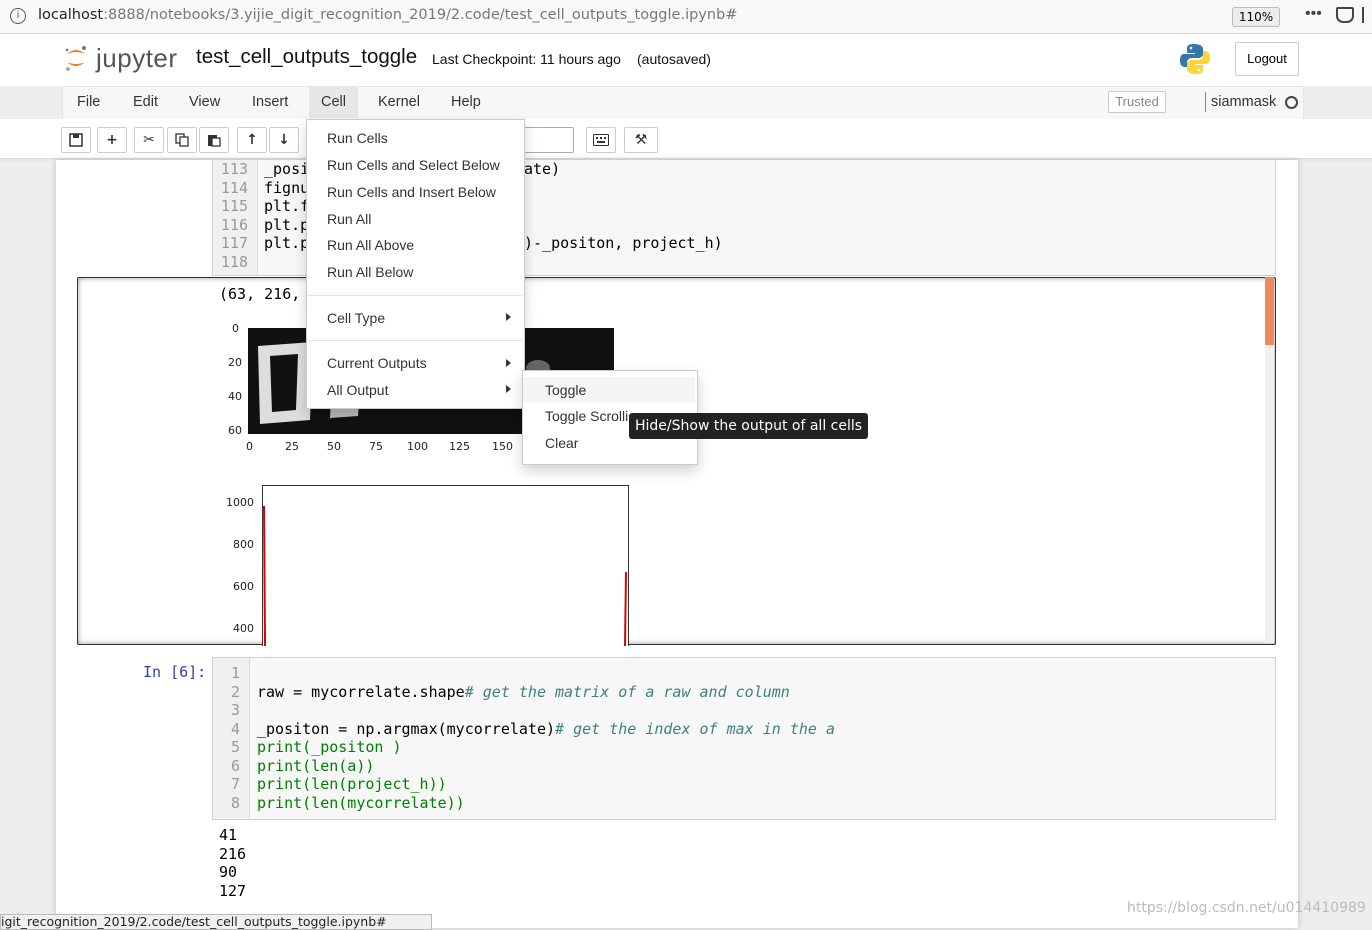 The width and height of the screenshot is (1372, 930). I want to click on save-icon, so click(76, 140).